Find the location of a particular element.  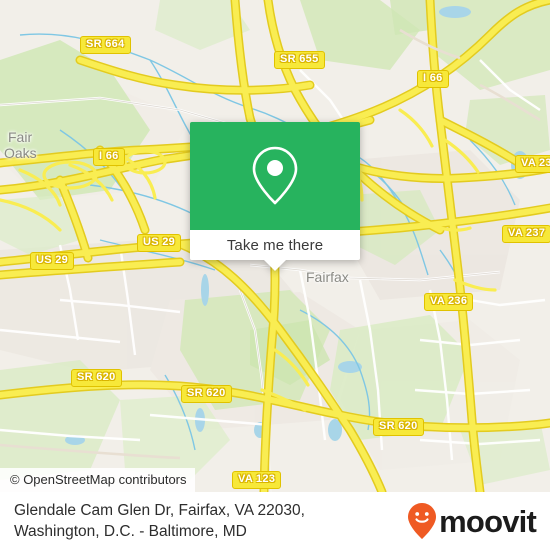

popup-image-area is located at coordinates (275, 176).